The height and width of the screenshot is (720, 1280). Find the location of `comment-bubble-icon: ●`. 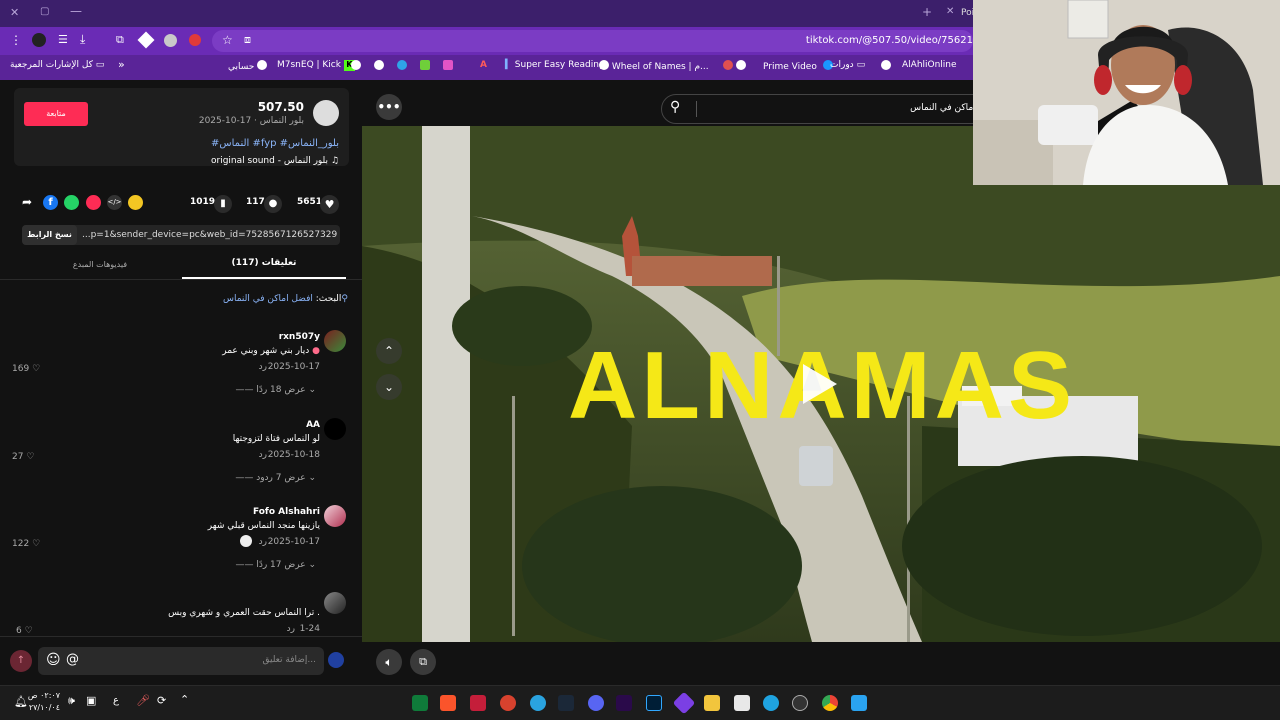

comment-bubble-icon: ● is located at coordinates (273, 204).